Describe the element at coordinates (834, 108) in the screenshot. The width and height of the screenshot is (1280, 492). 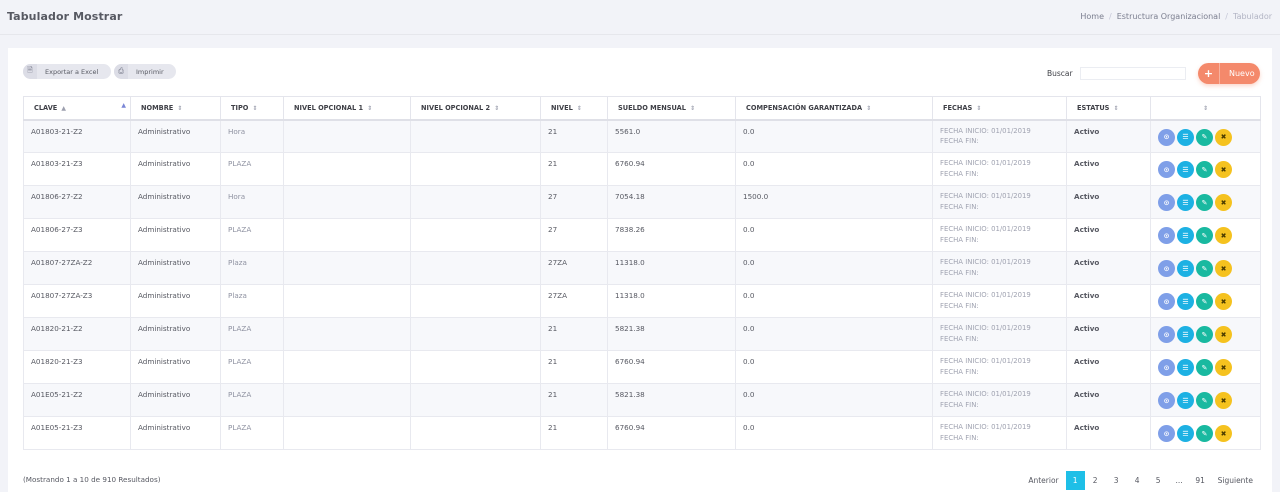
I see `column-header-compensacion: COMPENSACIÓN GARANTIZADA ⇕` at that location.